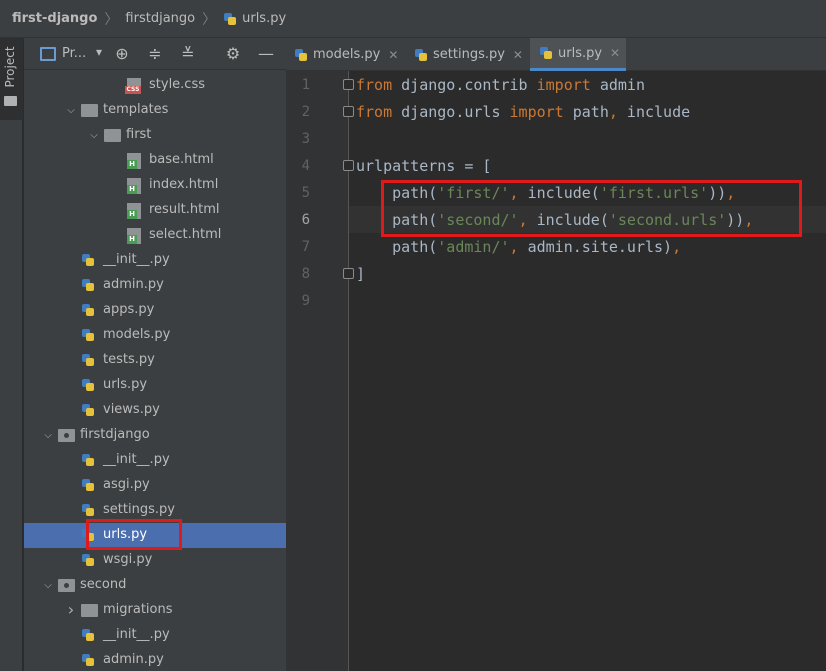 Image resolution: width=826 pixels, height=671 pixels. Describe the element at coordinates (155, 54) in the screenshot. I see `expand-all-icon: ≑` at that location.